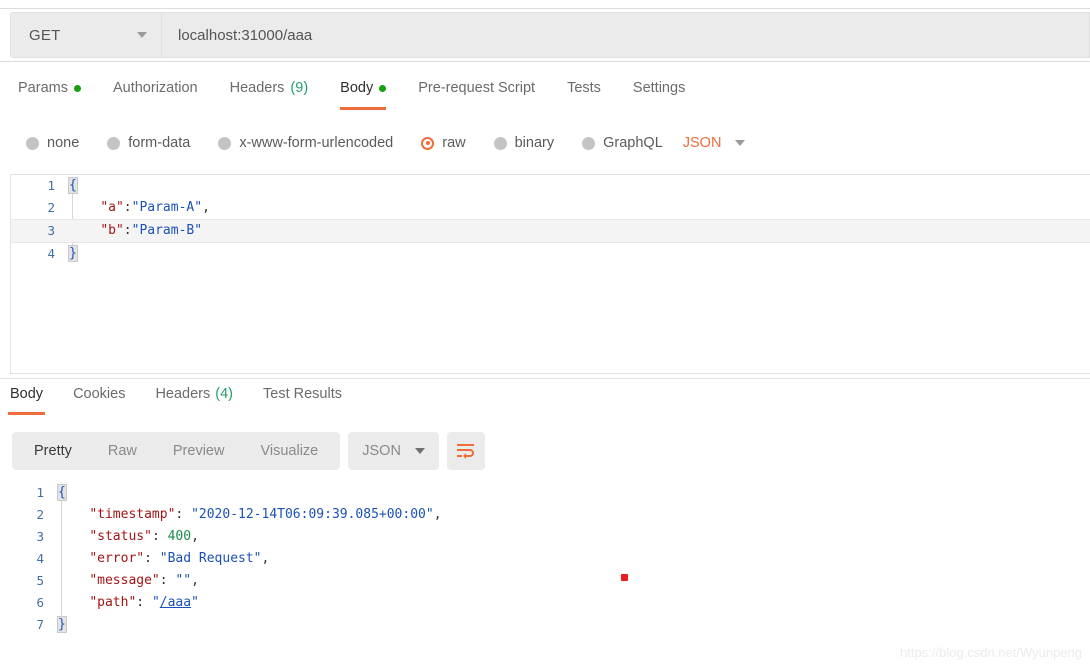 The height and width of the screenshot is (666, 1090). I want to click on request-tab-authorization: Authorization, so click(155, 93).